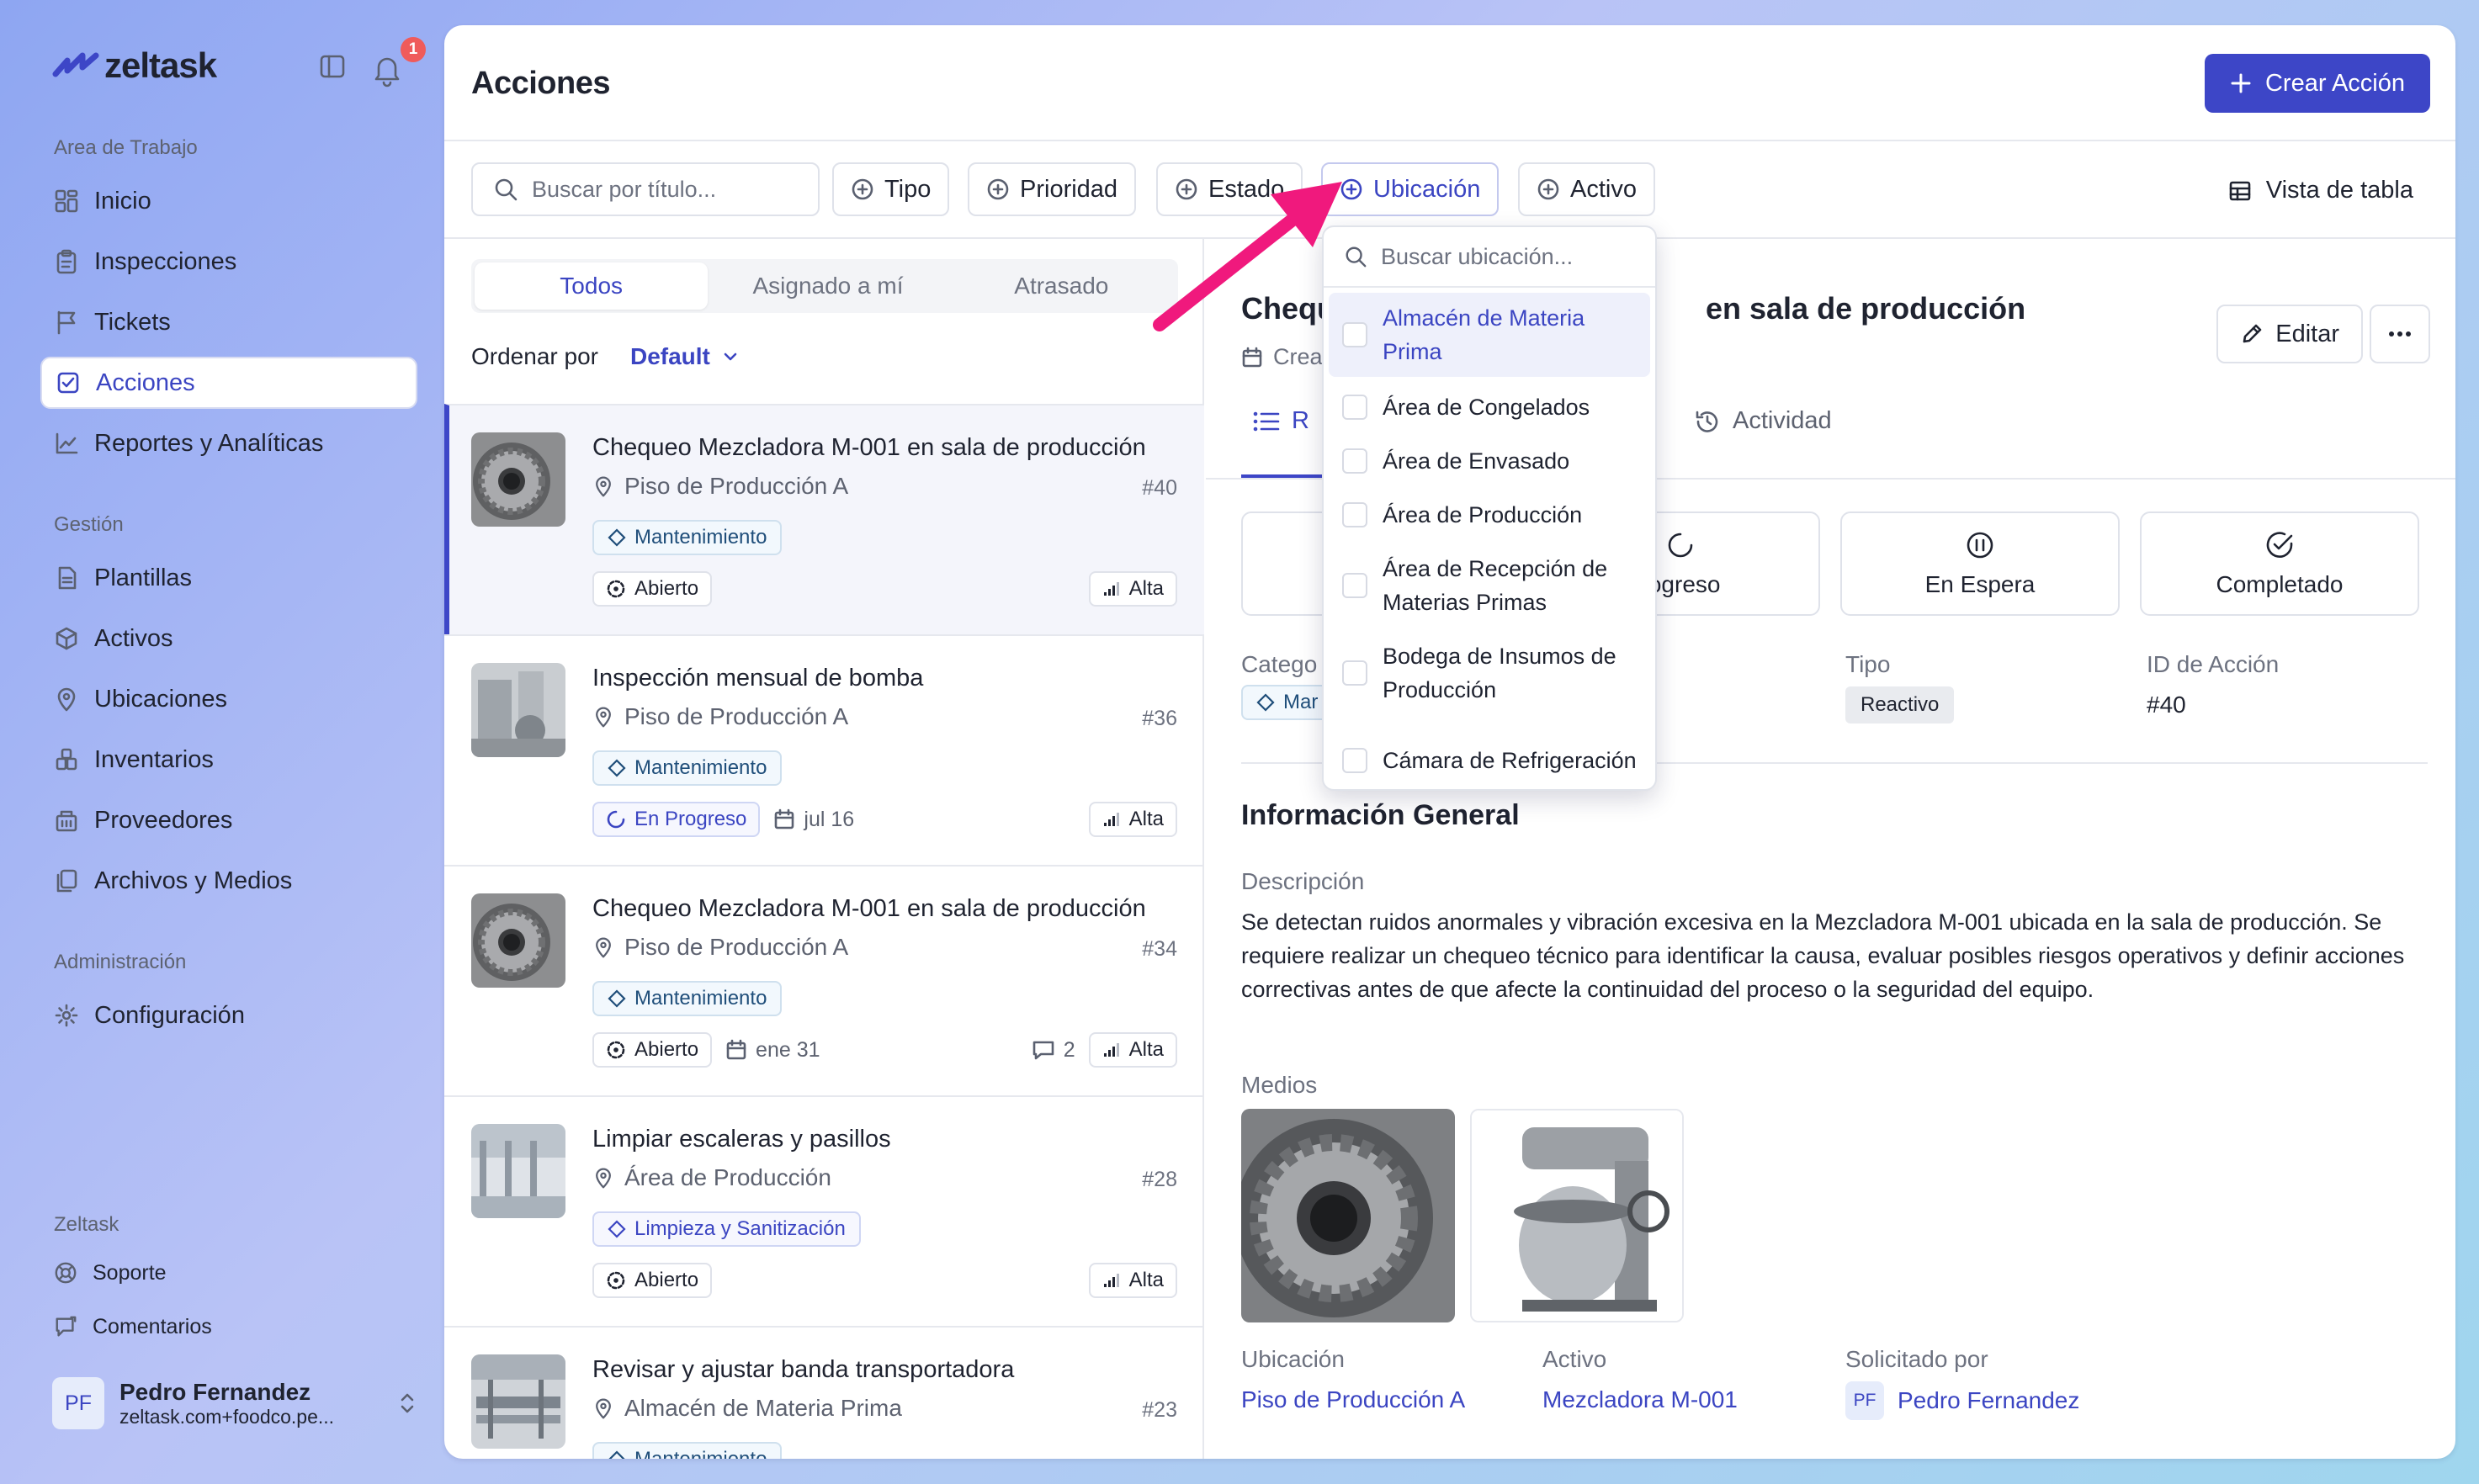 This screenshot has width=2479, height=1484. What do you see at coordinates (229, 443) in the screenshot?
I see `sidebar-item-reportes: Reportes y Analíticas` at bounding box center [229, 443].